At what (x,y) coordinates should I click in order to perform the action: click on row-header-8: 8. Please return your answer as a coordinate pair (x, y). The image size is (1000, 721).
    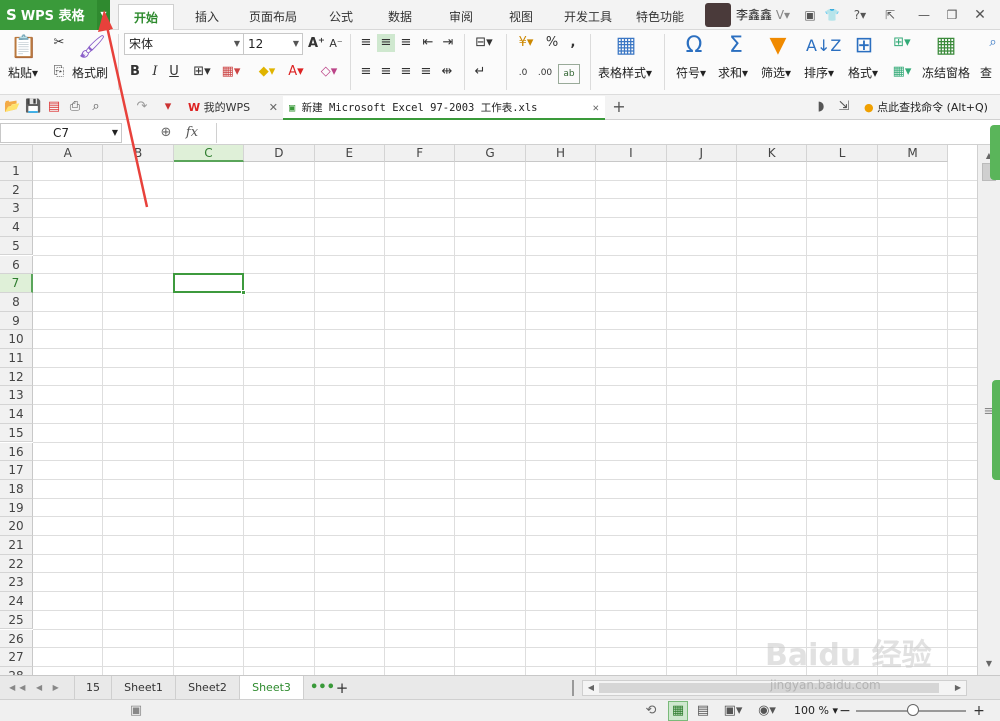
    Looking at the image, I should click on (16, 302).